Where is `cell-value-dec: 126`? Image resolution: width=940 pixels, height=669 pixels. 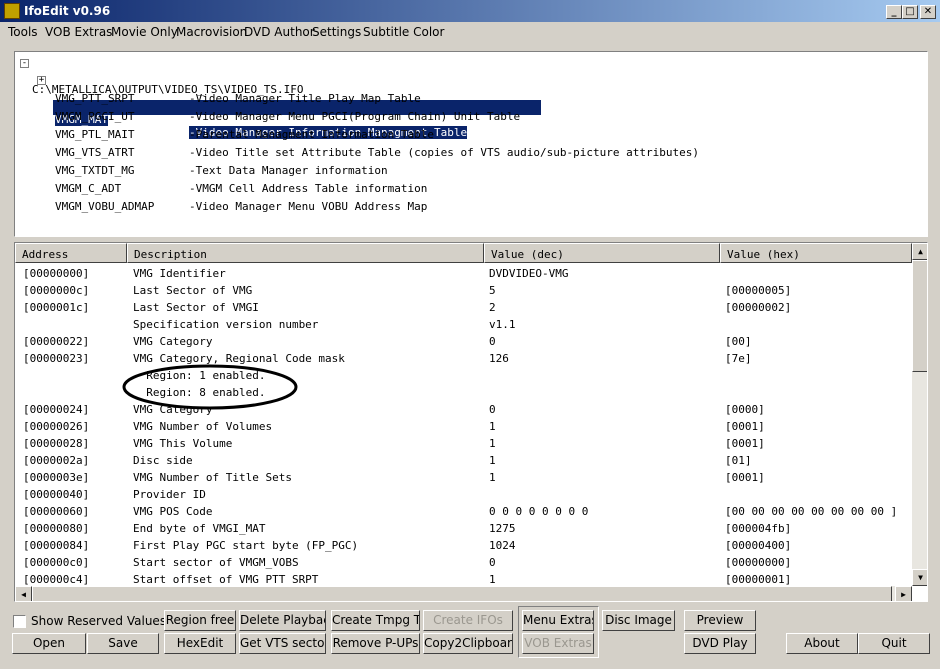 cell-value-dec: 126 is located at coordinates (499, 358).